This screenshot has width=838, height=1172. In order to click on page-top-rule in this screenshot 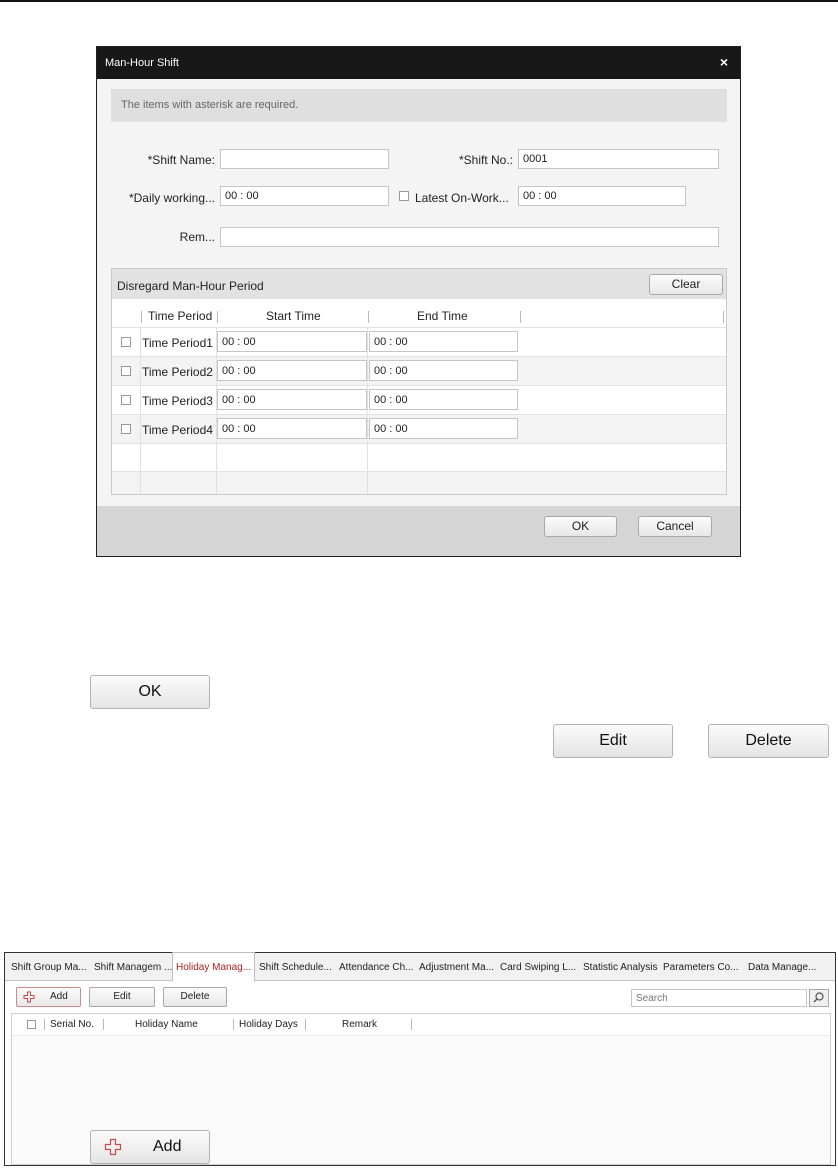, I will do `click(419, 1)`.